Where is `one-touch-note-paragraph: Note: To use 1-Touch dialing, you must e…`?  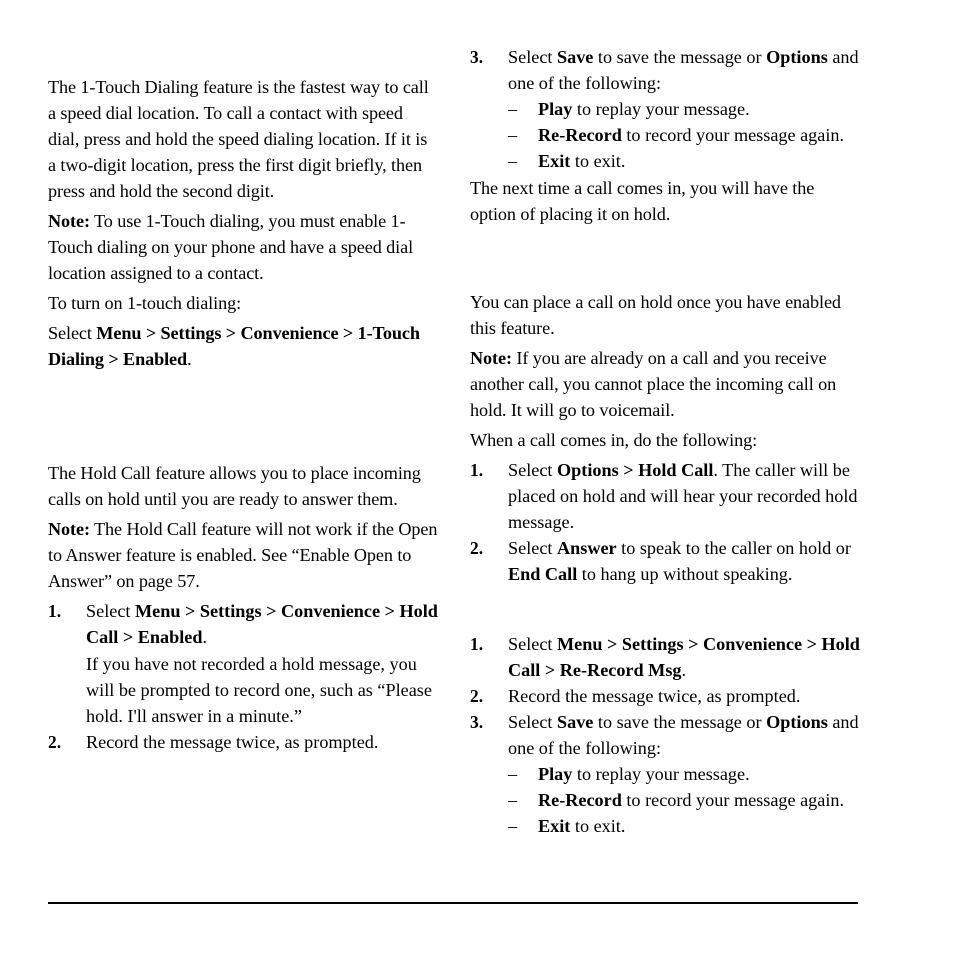
one-touch-note-paragraph: Note: To use 1-Touch dialing, you must e… is located at coordinates (243, 247).